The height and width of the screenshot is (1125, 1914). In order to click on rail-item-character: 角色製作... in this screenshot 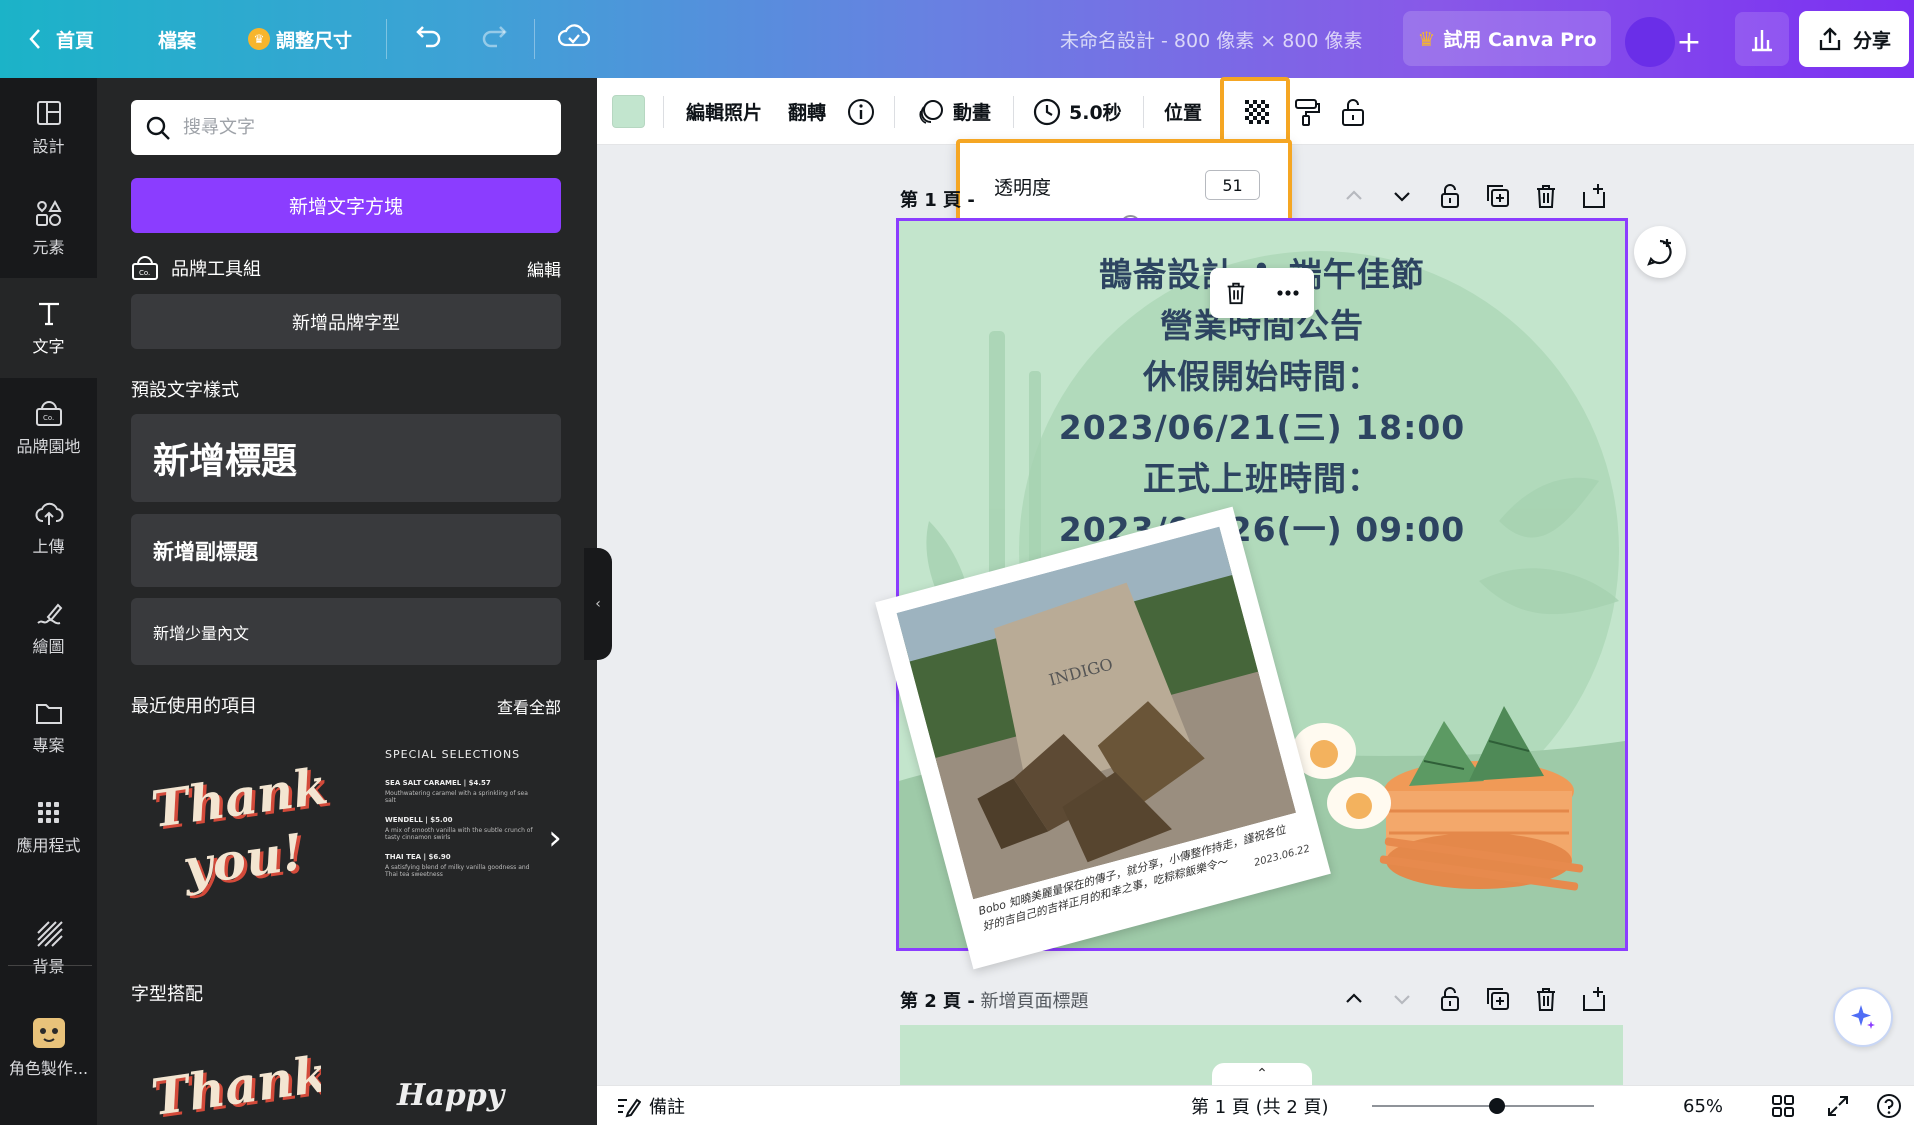, I will do `click(48, 1048)`.